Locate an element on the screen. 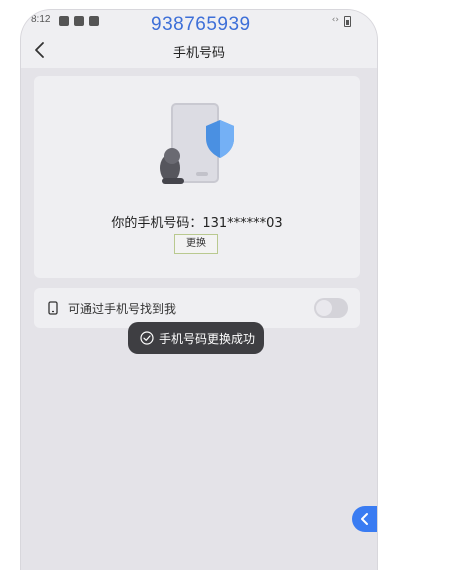  battery-icon is located at coordinates (347, 21).